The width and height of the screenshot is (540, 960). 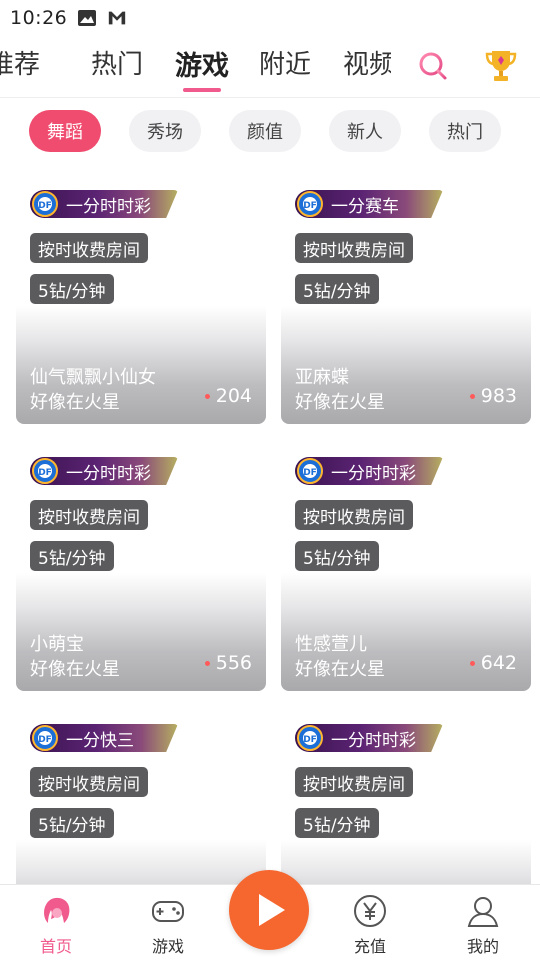 I want to click on tab-games: 游戏, so click(x=202, y=63).